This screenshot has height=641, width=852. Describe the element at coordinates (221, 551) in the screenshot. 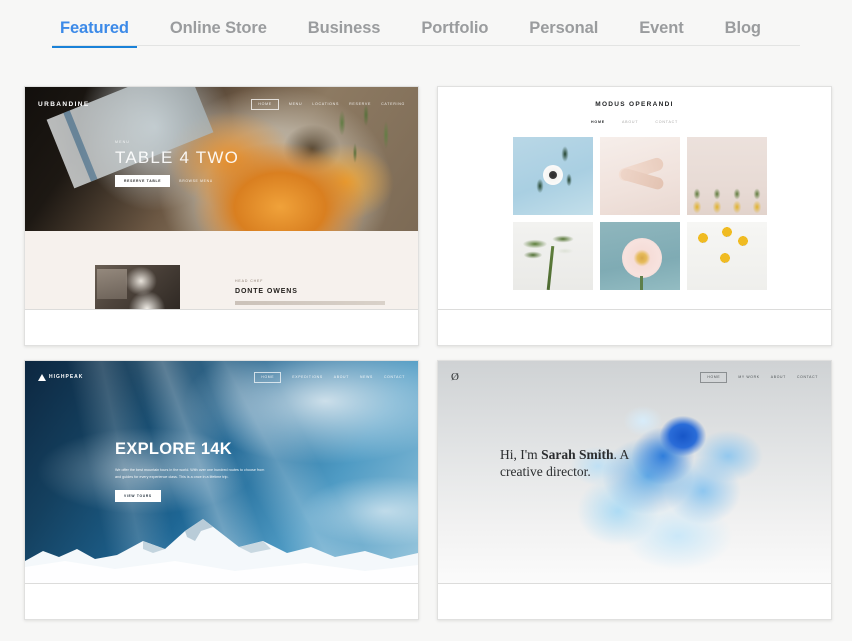

I see `snowy-mountain-photo` at that location.